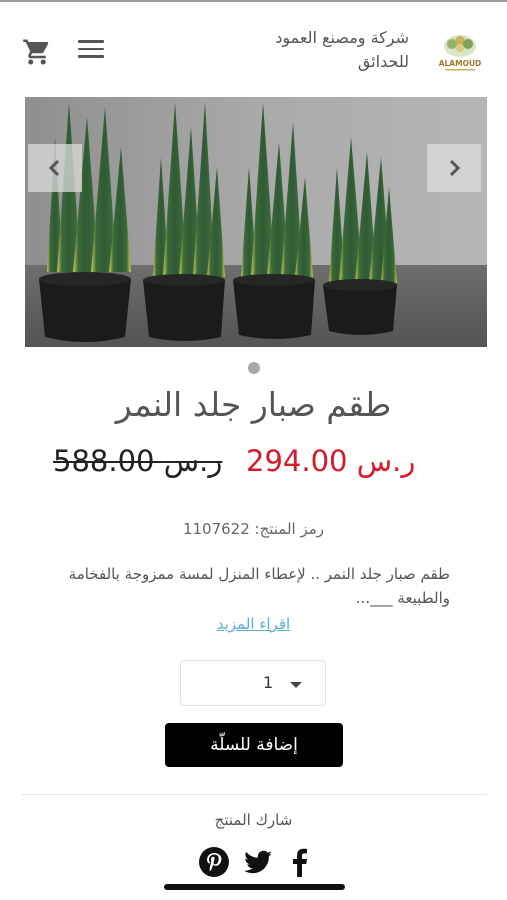  What do you see at coordinates (138, 461) in the screenshot?
I see `original-price: 588.00 ر.س` at bounding box center [138, 461].